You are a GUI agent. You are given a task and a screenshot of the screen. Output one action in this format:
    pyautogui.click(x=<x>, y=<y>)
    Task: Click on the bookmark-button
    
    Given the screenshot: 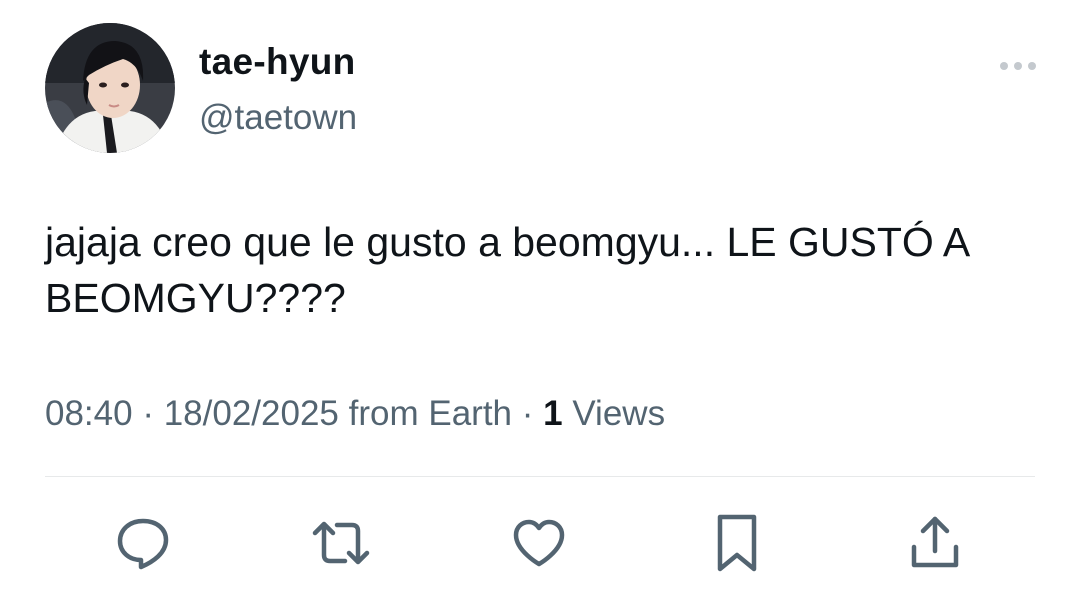 What is the action you would take?
    pyautogui.click(x=737, y=543)
    